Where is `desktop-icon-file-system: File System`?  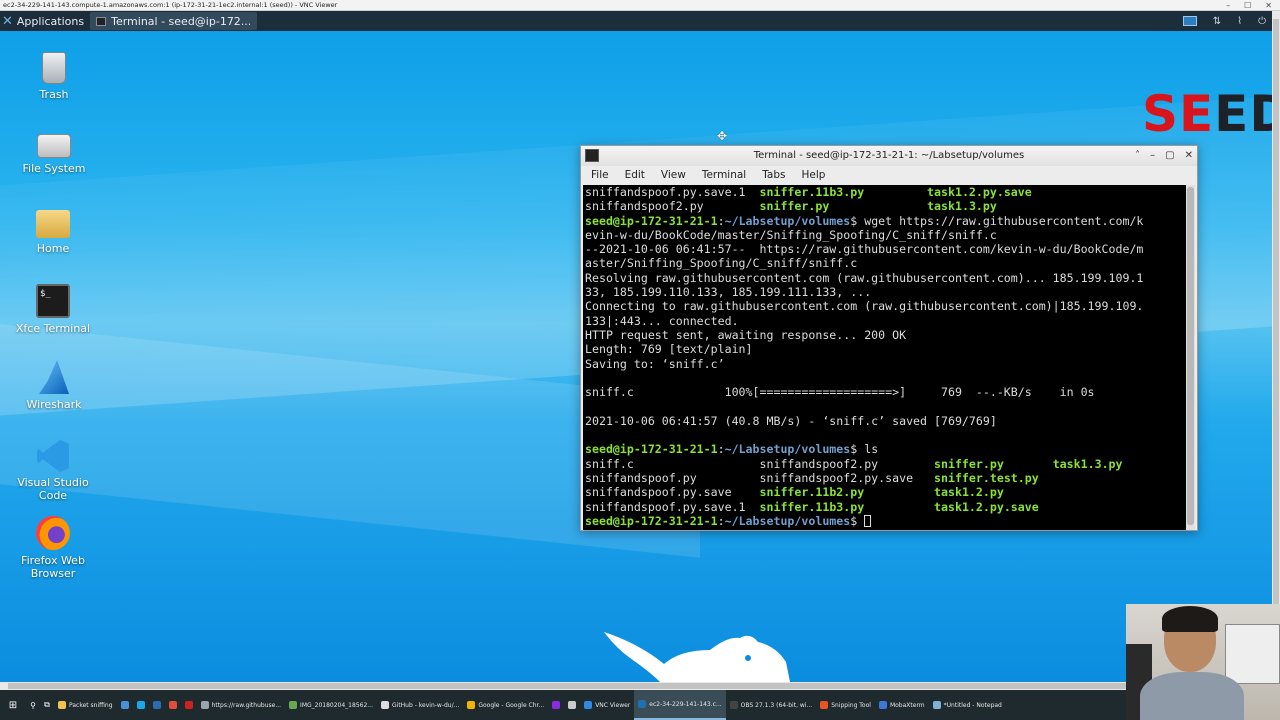 desktop-icon-file-system: File System is located at coordinates (54, 151).